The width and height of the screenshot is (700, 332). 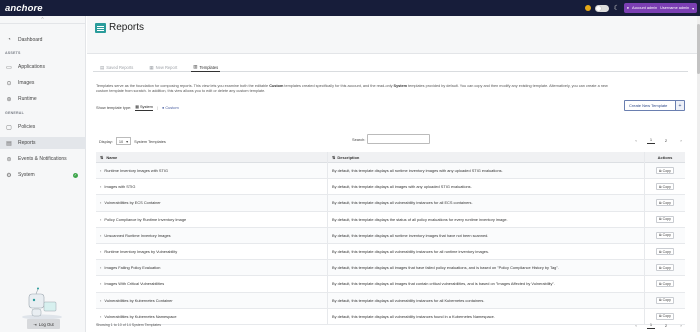 What do you see at coordinates (119, 186) in the screenshot?
I see `template-name: Images with STIG` at bounding box center [119, 186].